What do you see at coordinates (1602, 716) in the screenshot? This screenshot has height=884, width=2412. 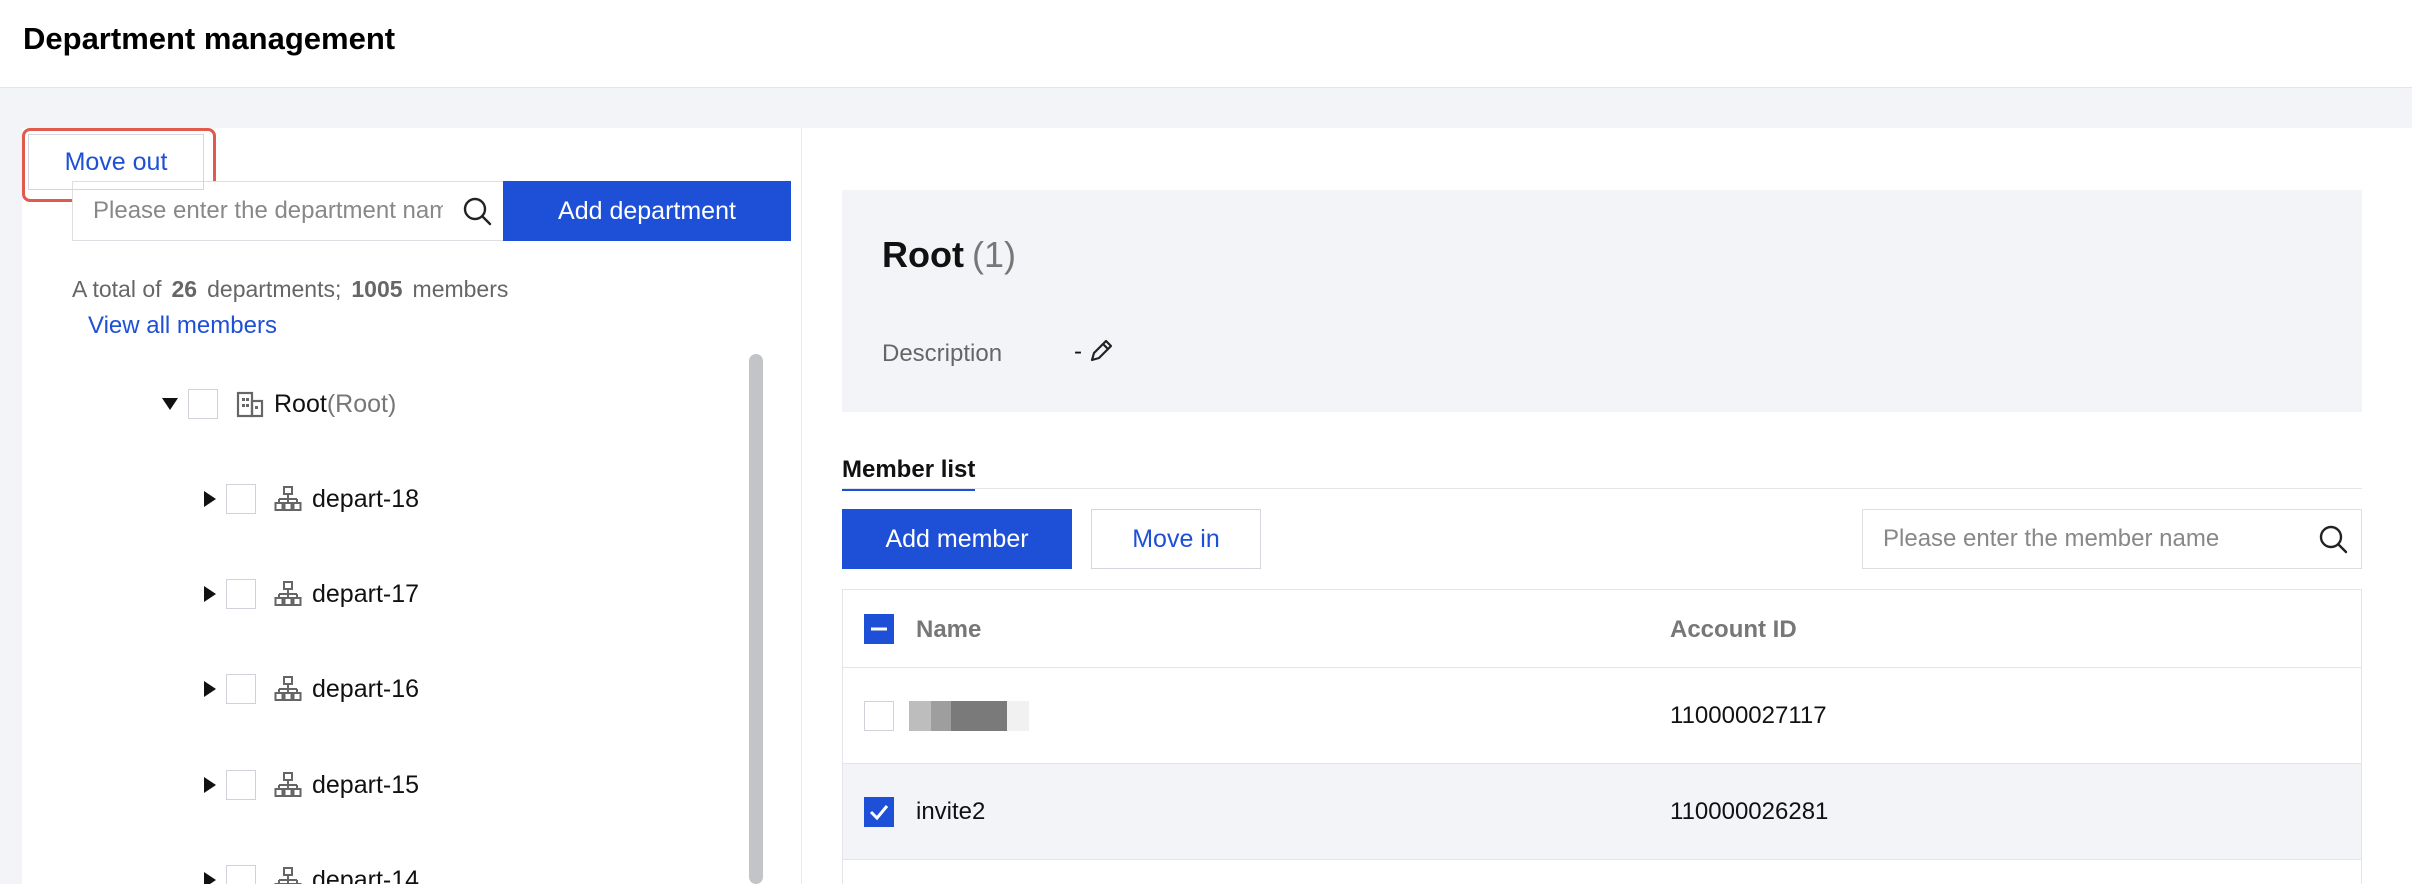 I see `table-row: 110000027117` at bounding box center [1602, 716].